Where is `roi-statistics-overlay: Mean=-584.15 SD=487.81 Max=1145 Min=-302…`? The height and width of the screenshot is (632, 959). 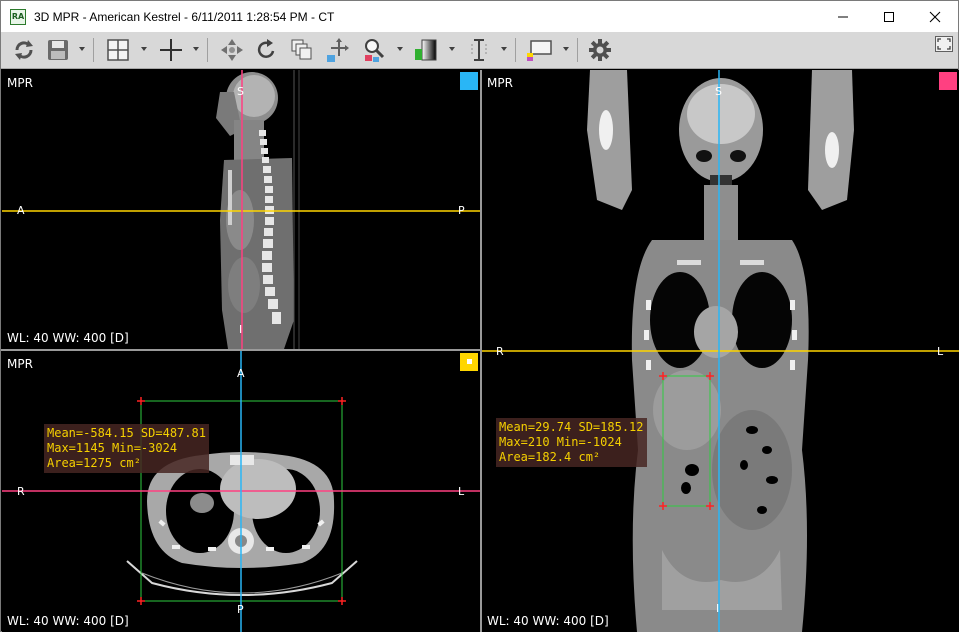 roi-statistics-overlay: Mean=-584.15 SD=487.81 Max=1145 Min=-302… is located at coordinates (126, 448).